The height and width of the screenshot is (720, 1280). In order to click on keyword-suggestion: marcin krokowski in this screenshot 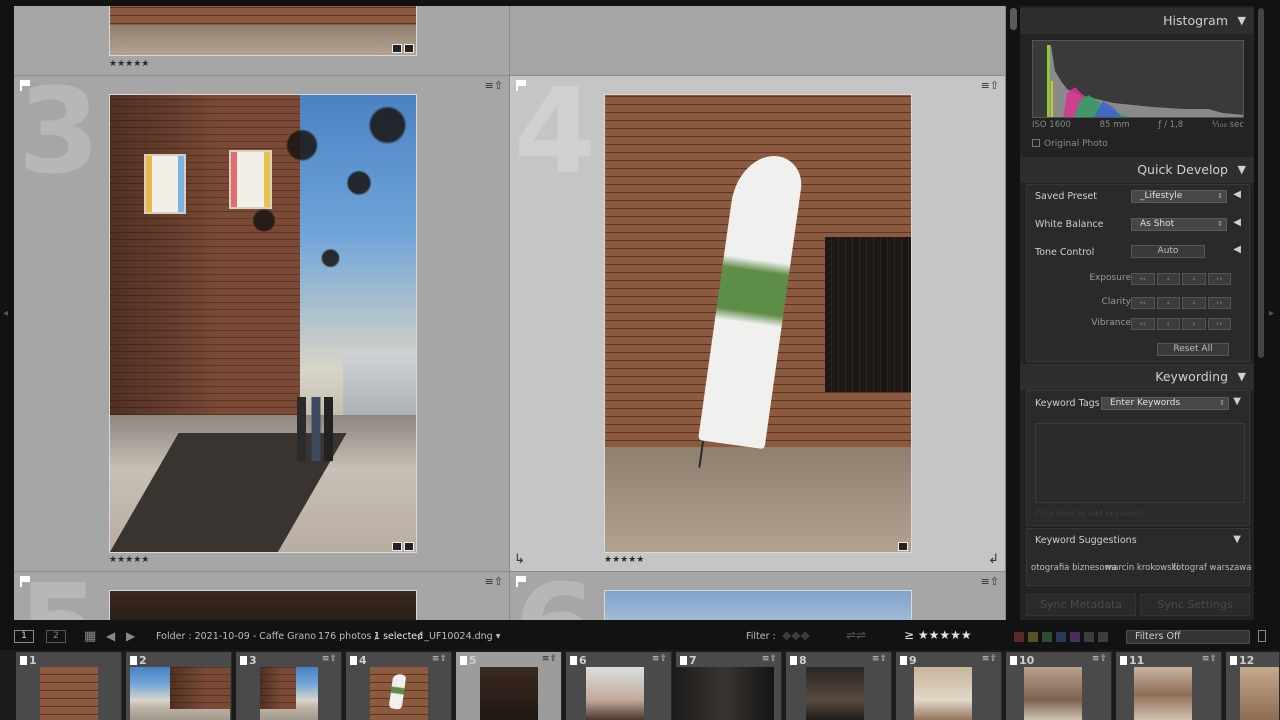, I will do `click(1142, 568)`.